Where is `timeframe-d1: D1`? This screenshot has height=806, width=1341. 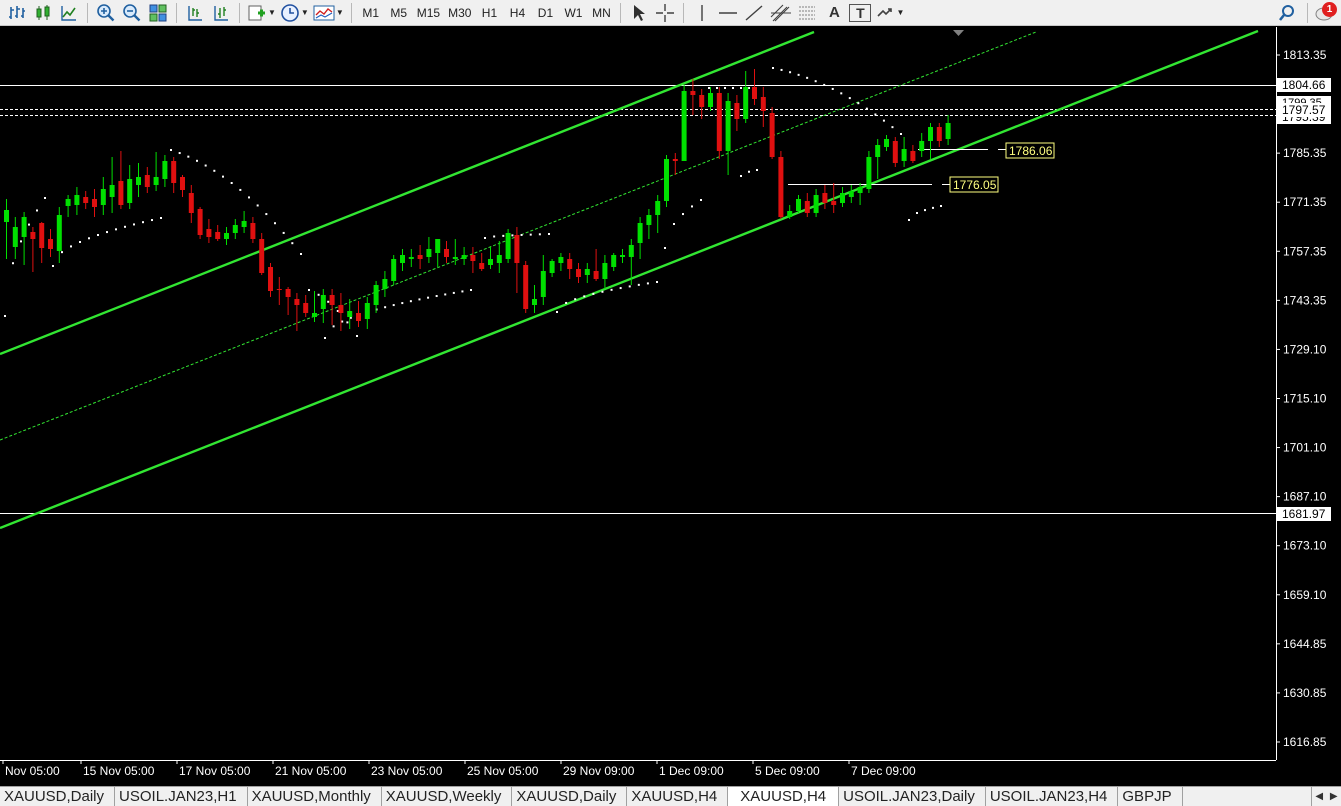
timeframe-d1: D1 is located at coordinates (545, 13).